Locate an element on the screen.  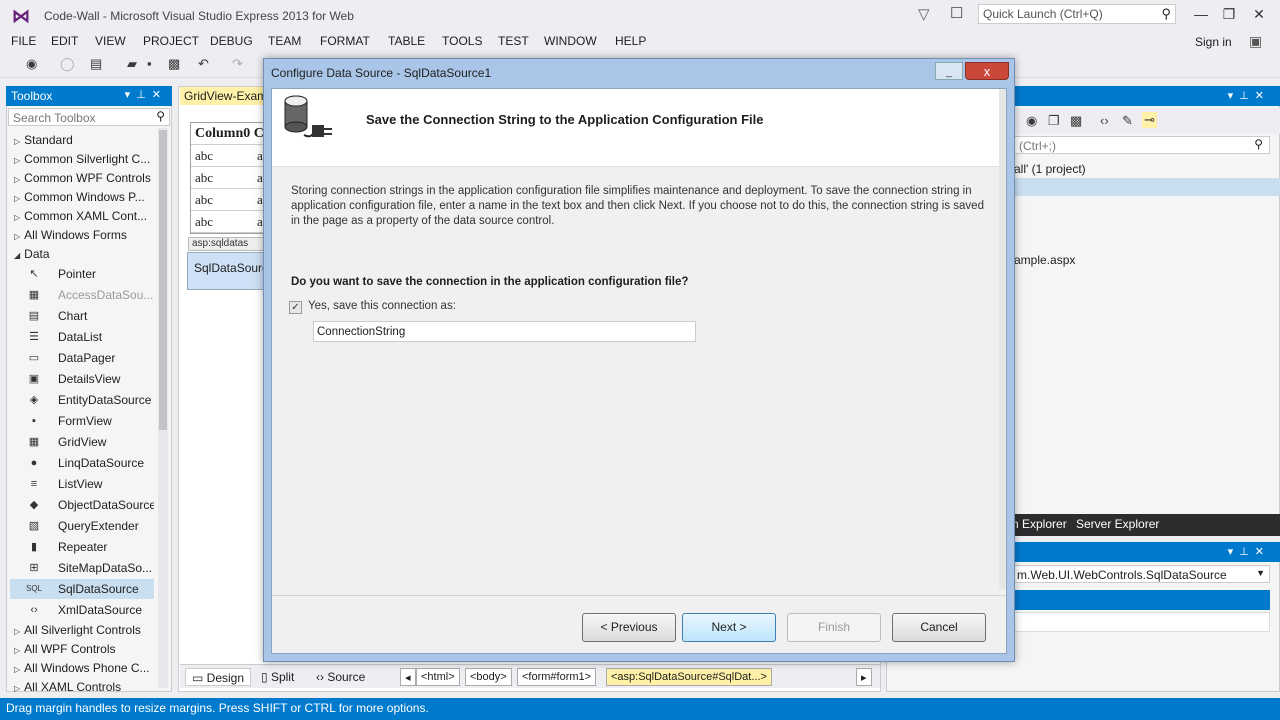
toolbox-category-all-windows-forms: ▷ All Windows Forms is located at coordinates (82, 235).